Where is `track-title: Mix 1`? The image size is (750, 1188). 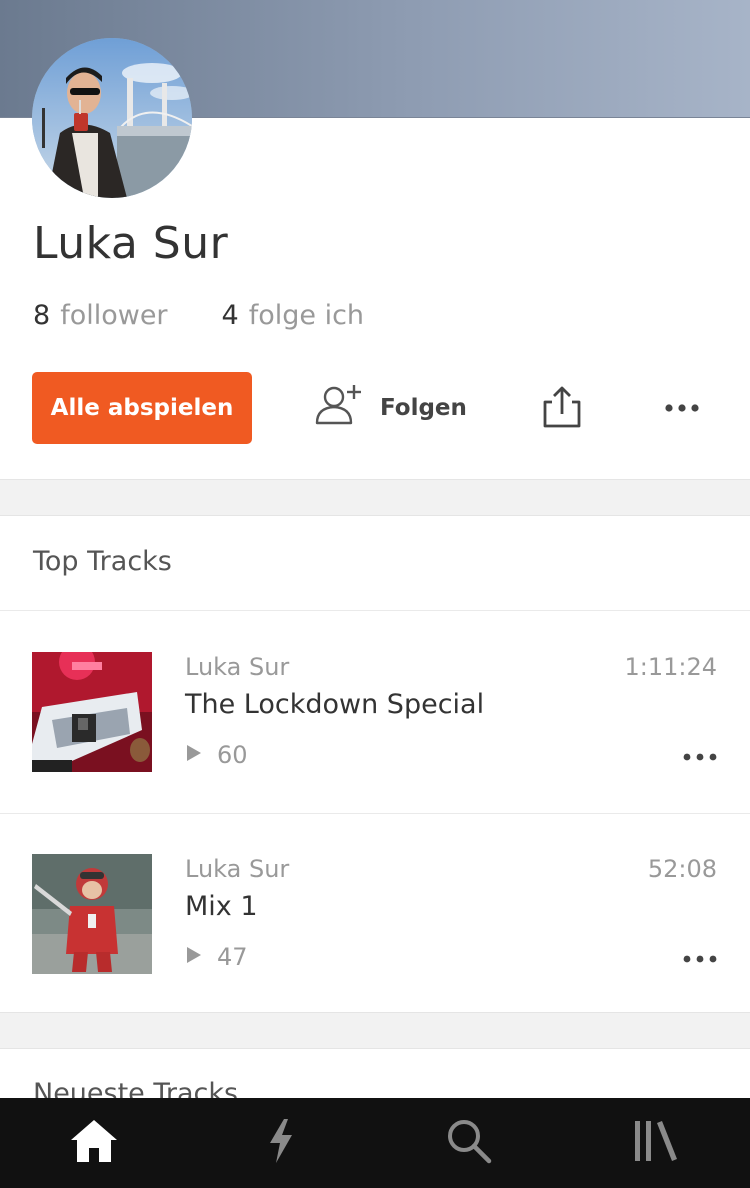
track-title: Mix 1 is located at coordinates (221, 906).